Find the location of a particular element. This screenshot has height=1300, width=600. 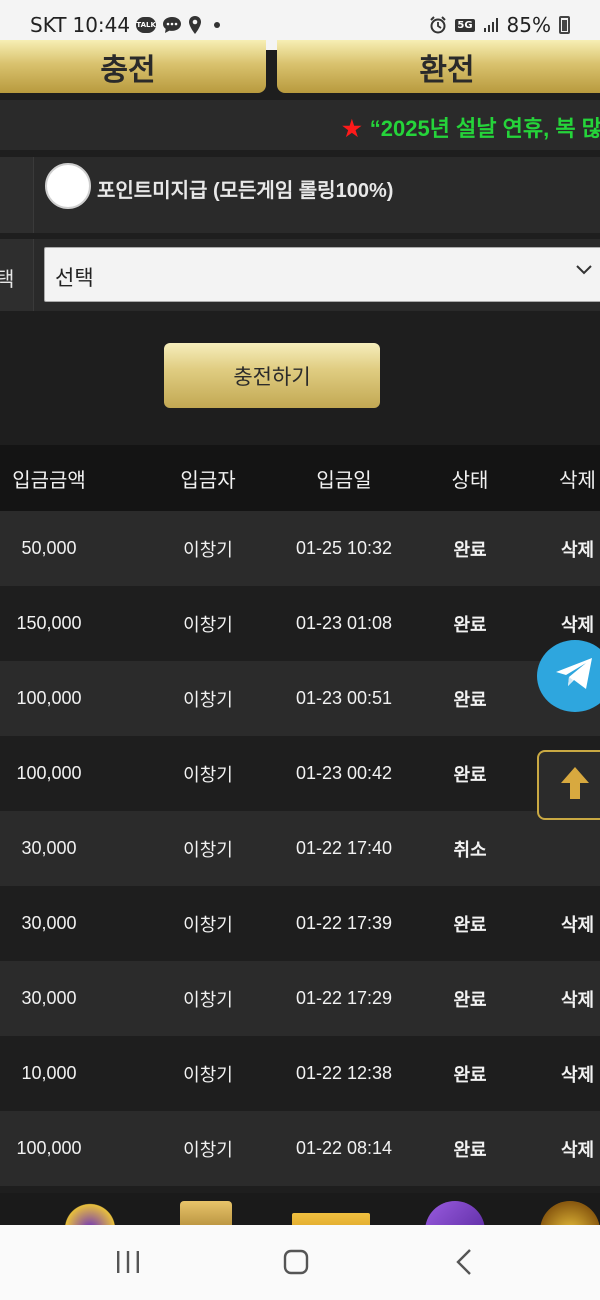

clock: 10:44 is located at coordinates (101, 25).